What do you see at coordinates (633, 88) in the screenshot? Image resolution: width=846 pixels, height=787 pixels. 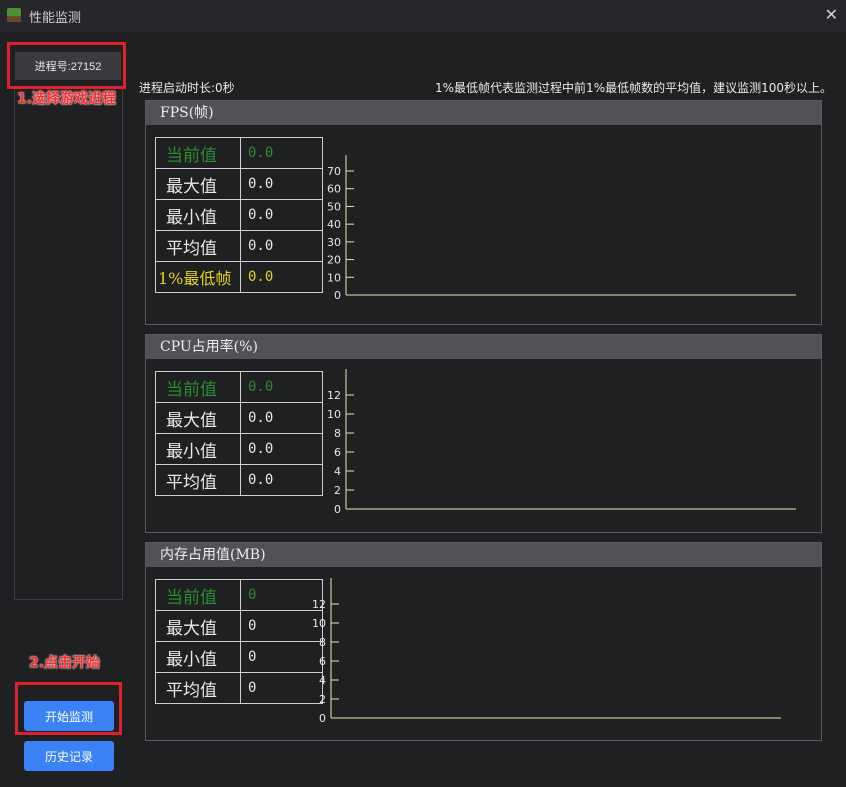 I see `hint-text: 1%最低帧代表监测过程中前1%最低帧数的平均值，建议监测100秒以上。` at bounding box center [633, 88].